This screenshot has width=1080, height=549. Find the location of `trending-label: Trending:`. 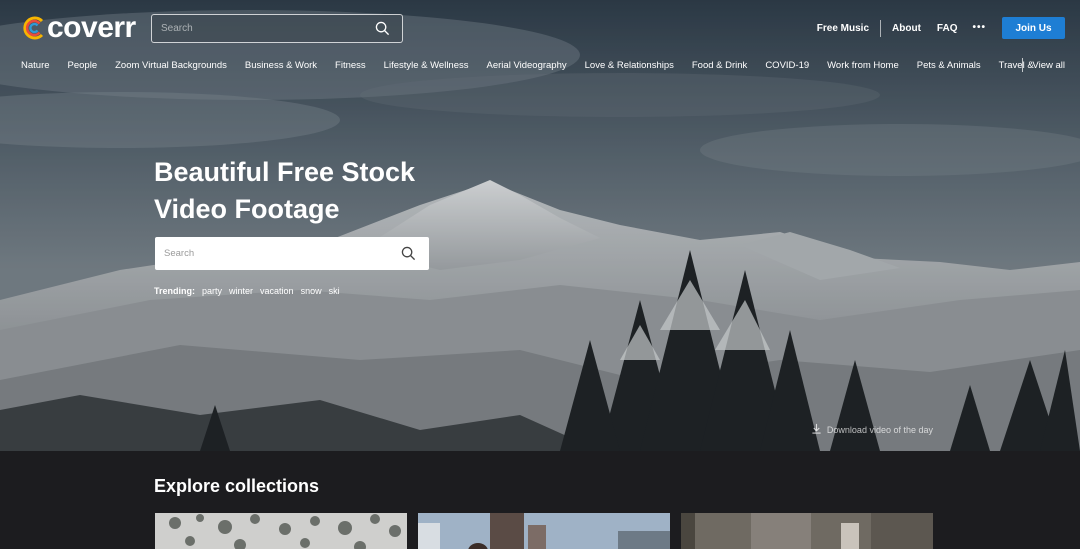

trending-label: Trending: is located at coordinates (174, 291).